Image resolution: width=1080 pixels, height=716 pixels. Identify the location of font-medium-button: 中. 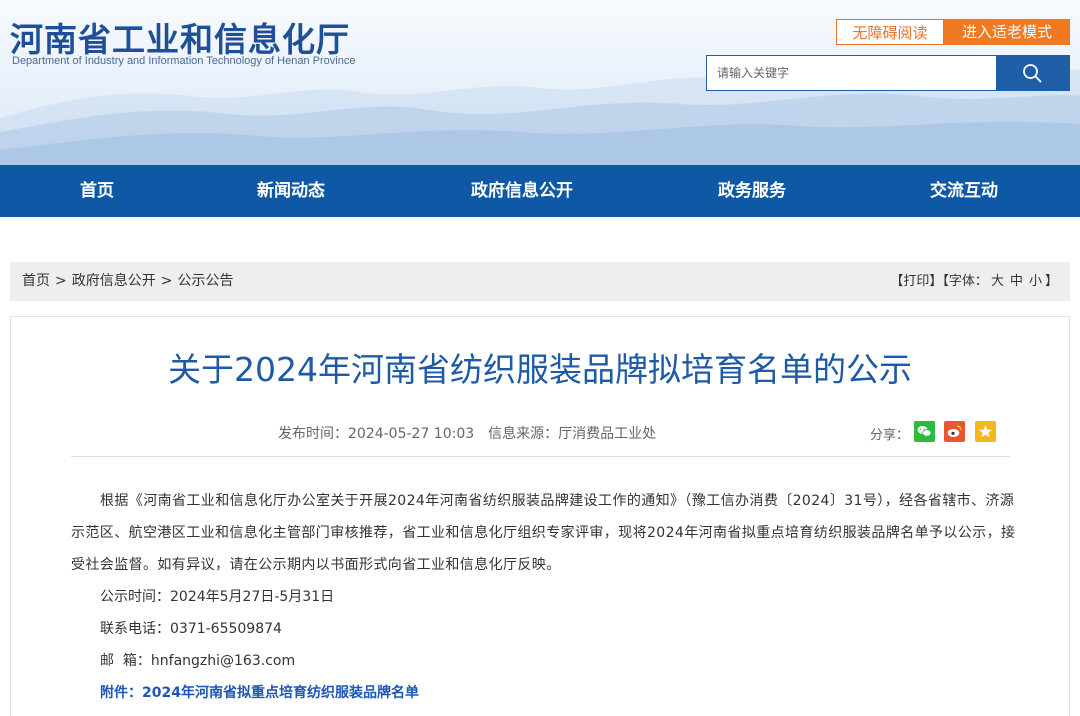
(1016, 281).